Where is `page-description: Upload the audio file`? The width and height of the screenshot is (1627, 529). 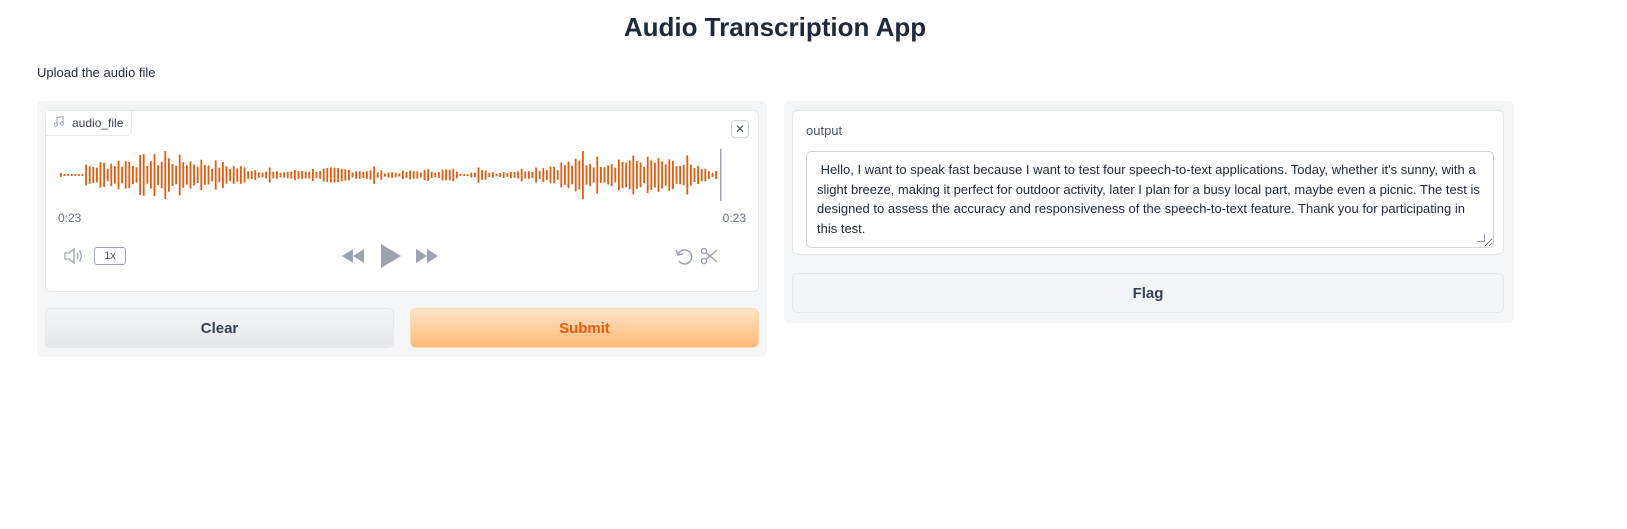
page-description: Upload the audio file is located at coordinates (96, 72).